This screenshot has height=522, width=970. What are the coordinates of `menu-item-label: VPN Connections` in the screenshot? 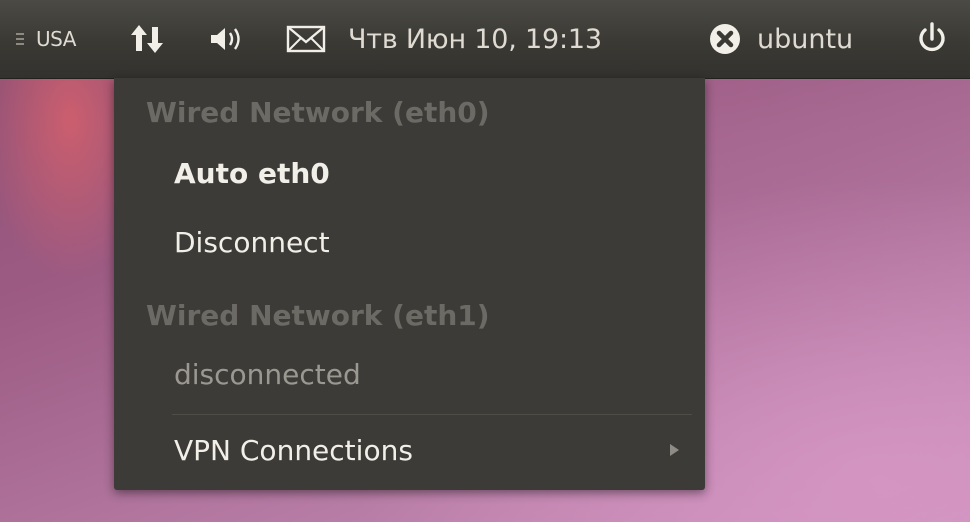 It's located at (293, 450).